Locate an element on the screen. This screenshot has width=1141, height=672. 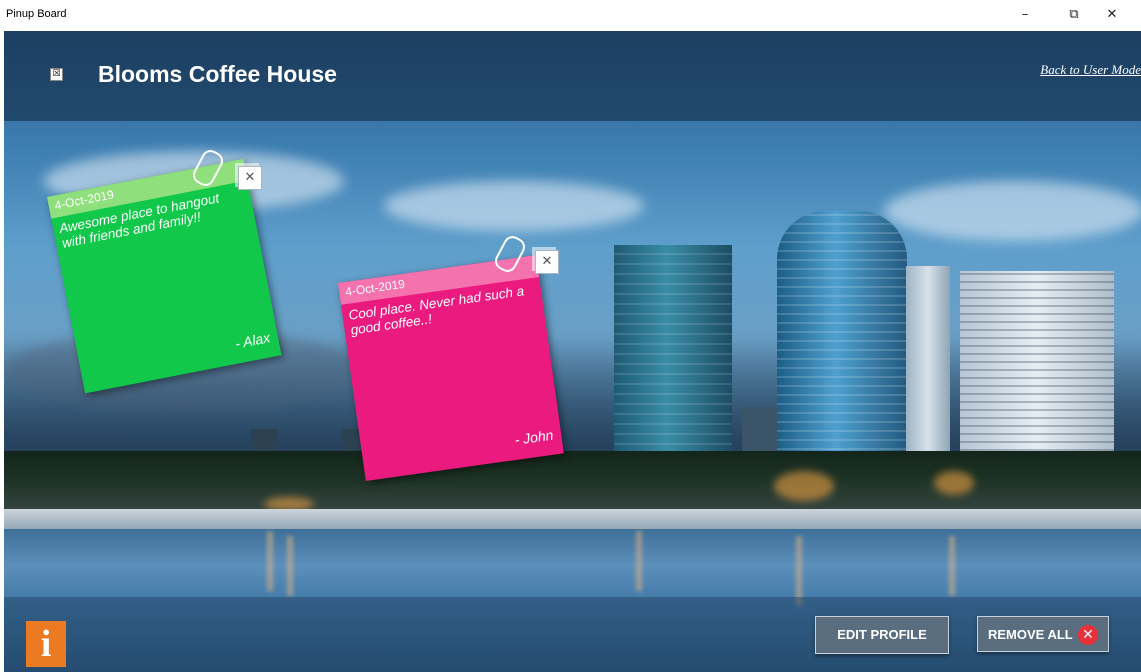
app-title: Pinup Board is located at coordinates (36, 14).